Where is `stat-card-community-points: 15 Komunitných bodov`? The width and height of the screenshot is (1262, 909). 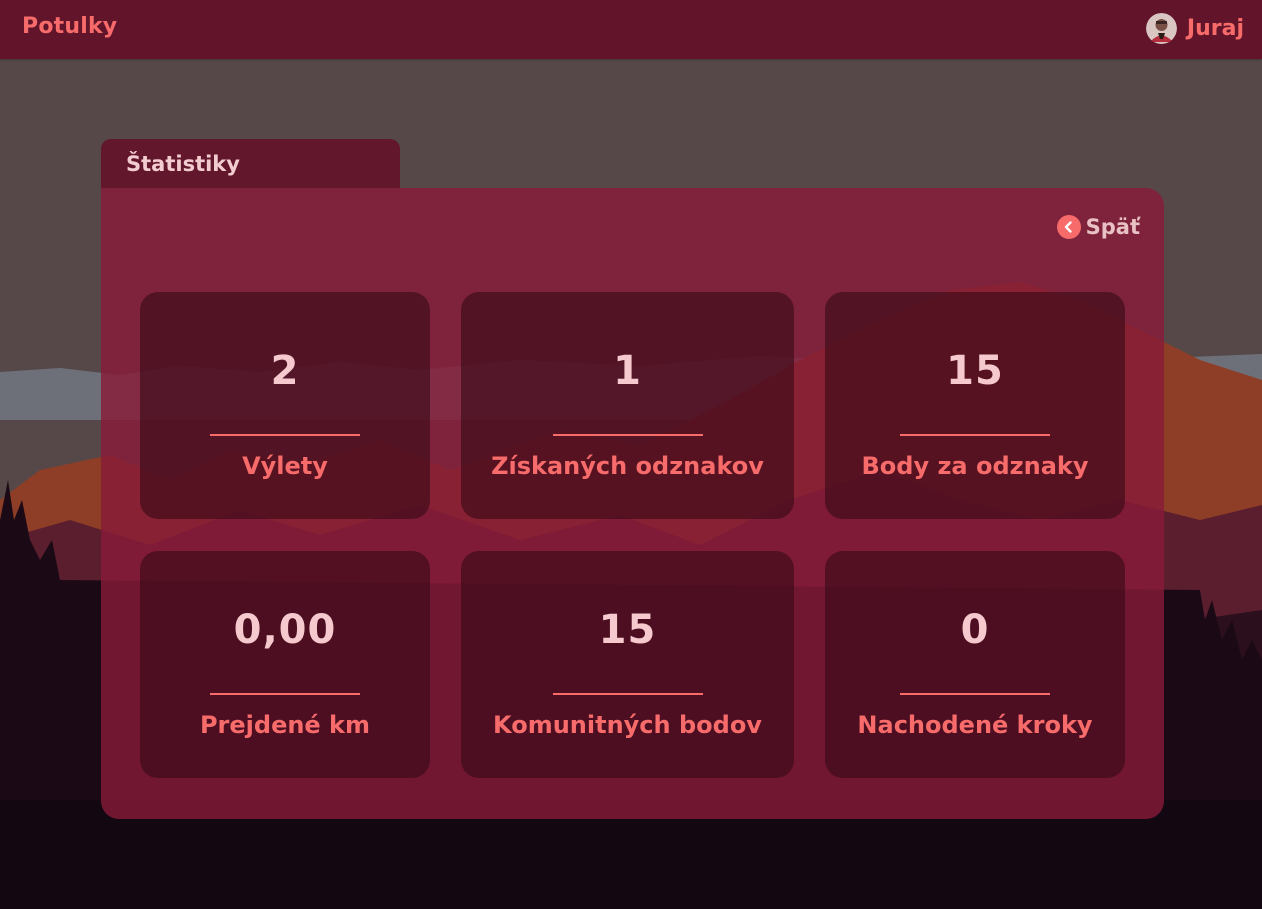 stat-card-community-points: 15 Komunitných bodov is located at coordinates (627, 664).